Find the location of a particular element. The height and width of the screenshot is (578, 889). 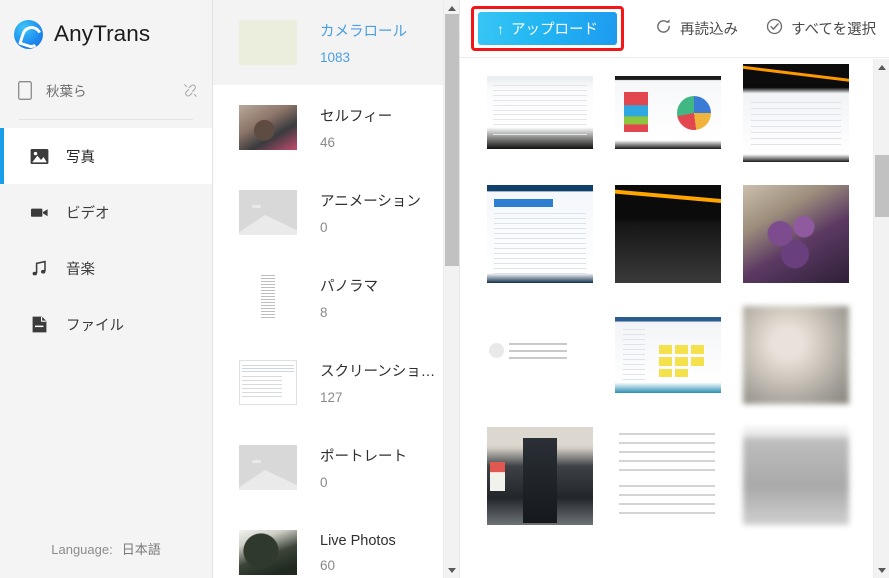

album-count: 8 is located at coordinates (324, 312).